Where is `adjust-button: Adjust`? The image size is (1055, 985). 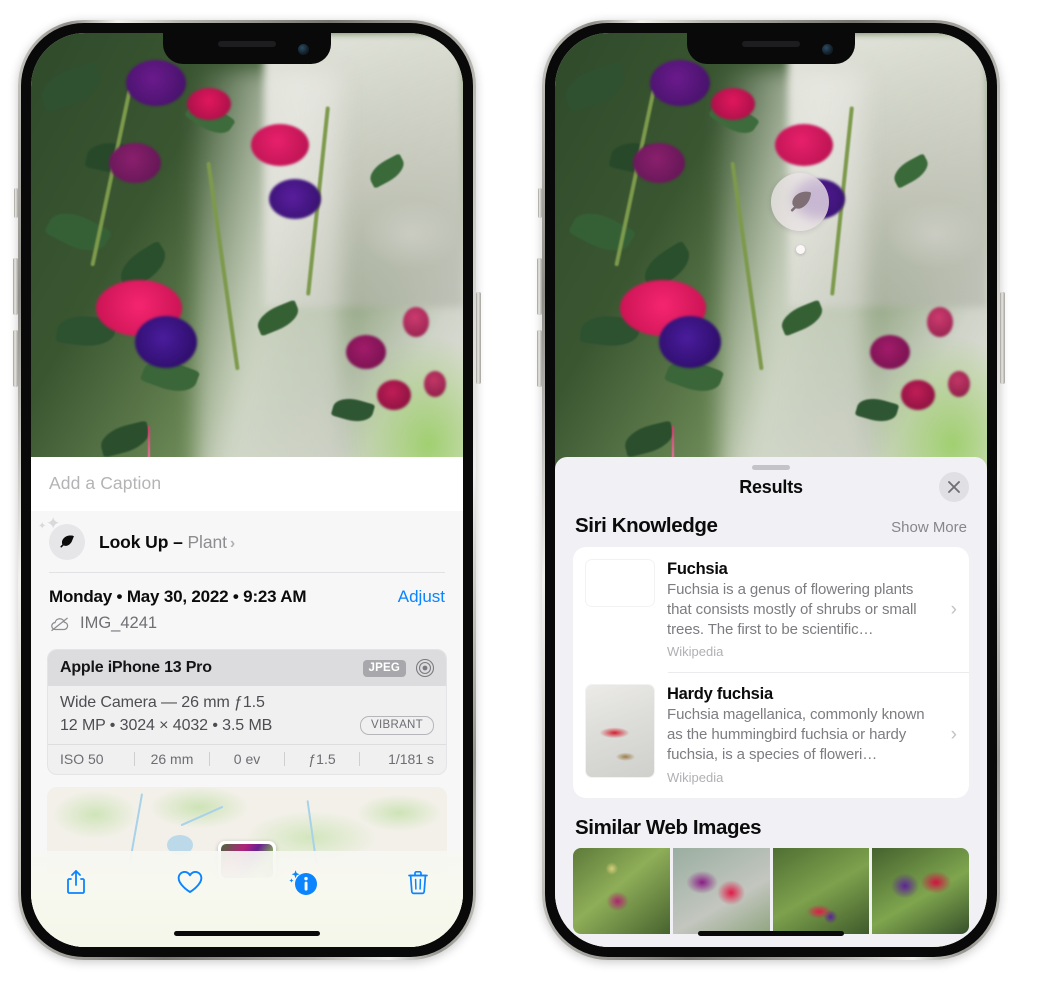
adjust-button: Adjust is located at coordinates (421, 597).